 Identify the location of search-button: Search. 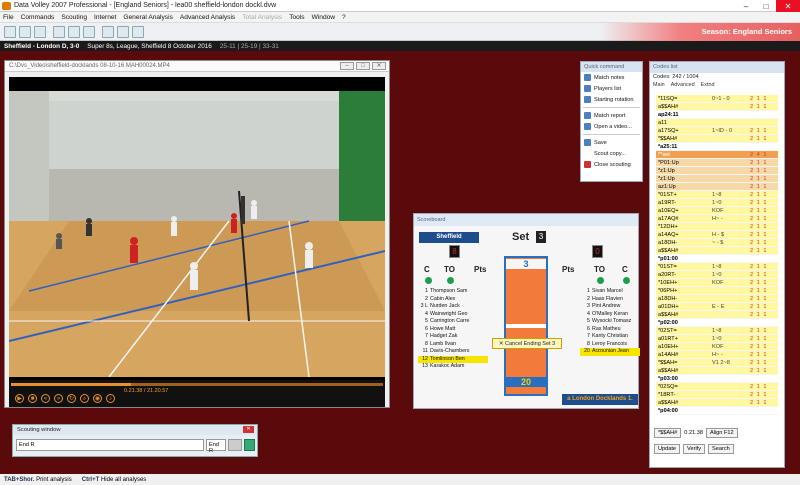
(721, 449).